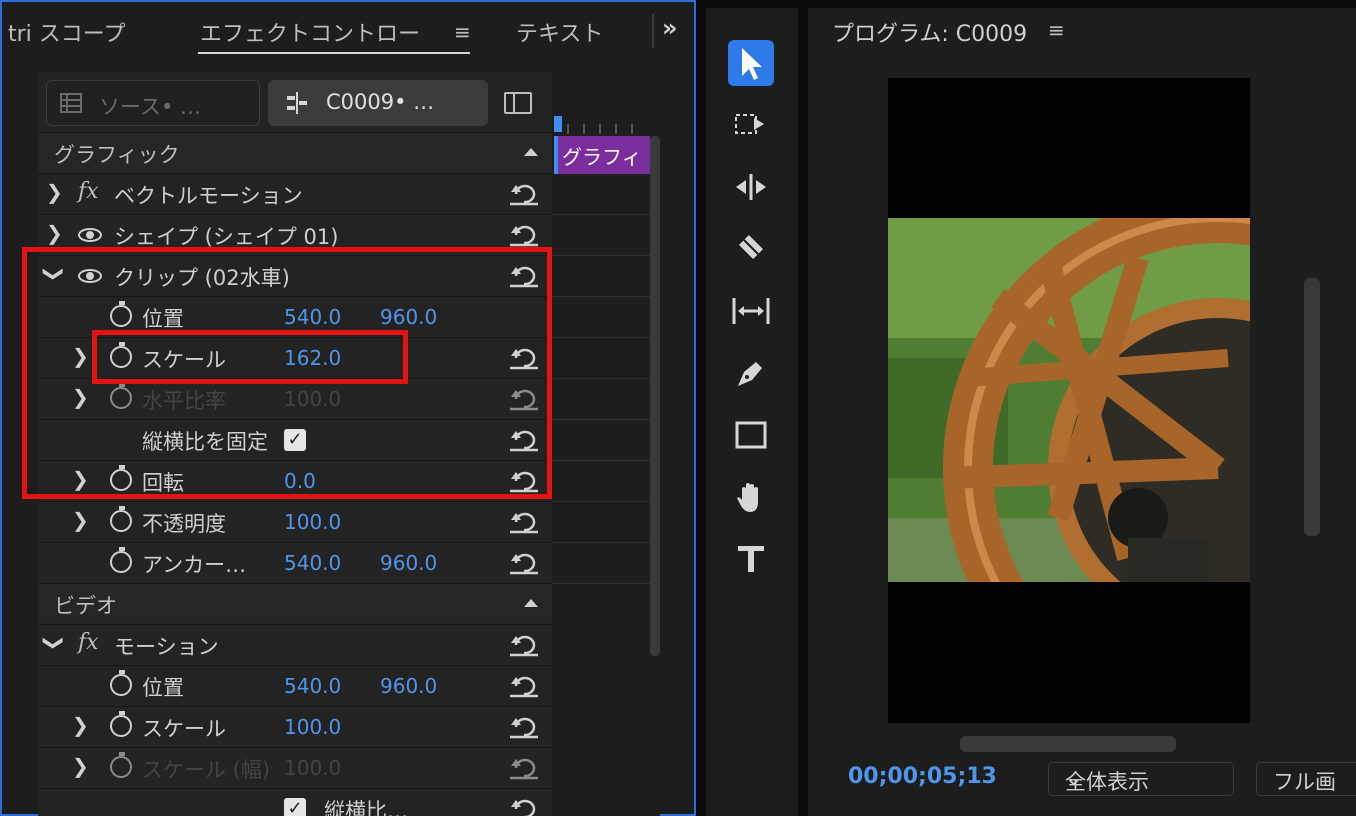  What do you see at coordinates (297, 103) in the screenshot?
I see `sequence-icon` at bounding box center [297, 103].